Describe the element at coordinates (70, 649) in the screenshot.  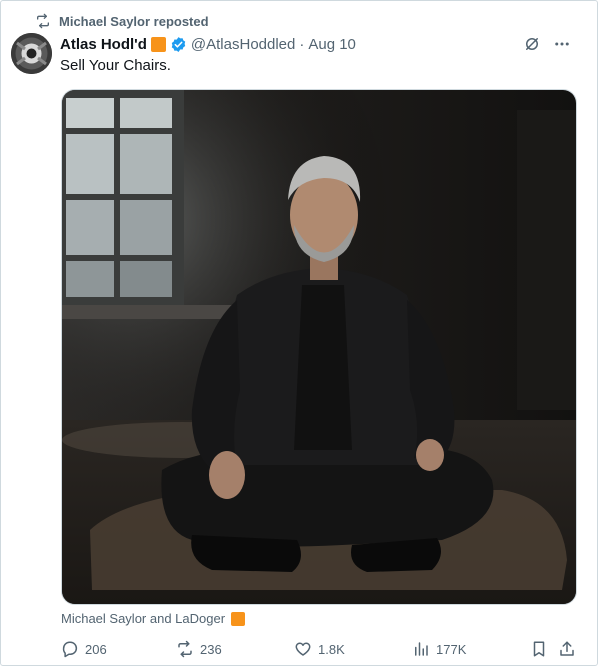
I see `reply-icon` at that location.